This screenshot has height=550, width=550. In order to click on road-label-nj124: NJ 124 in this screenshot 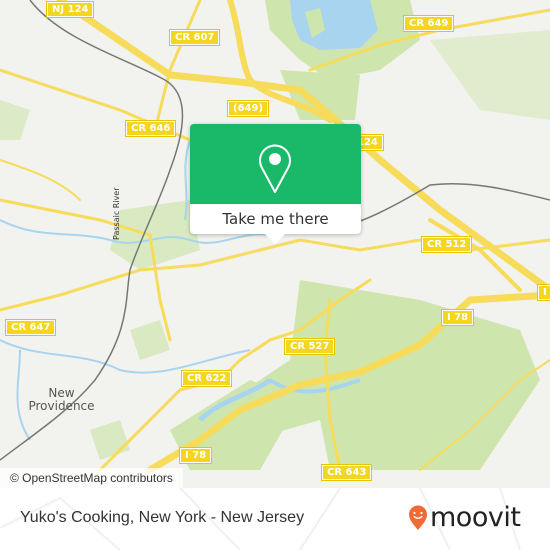, I will do `click(70, 9)`.